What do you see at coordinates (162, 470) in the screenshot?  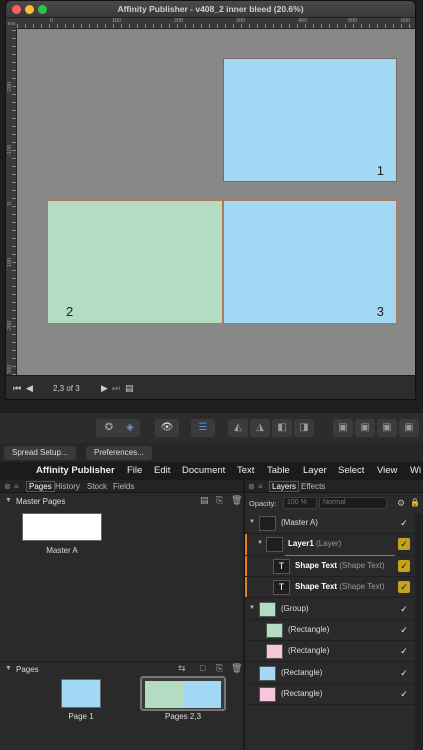 I see `menu-edit: Edit` at bounding box center [162, 470].